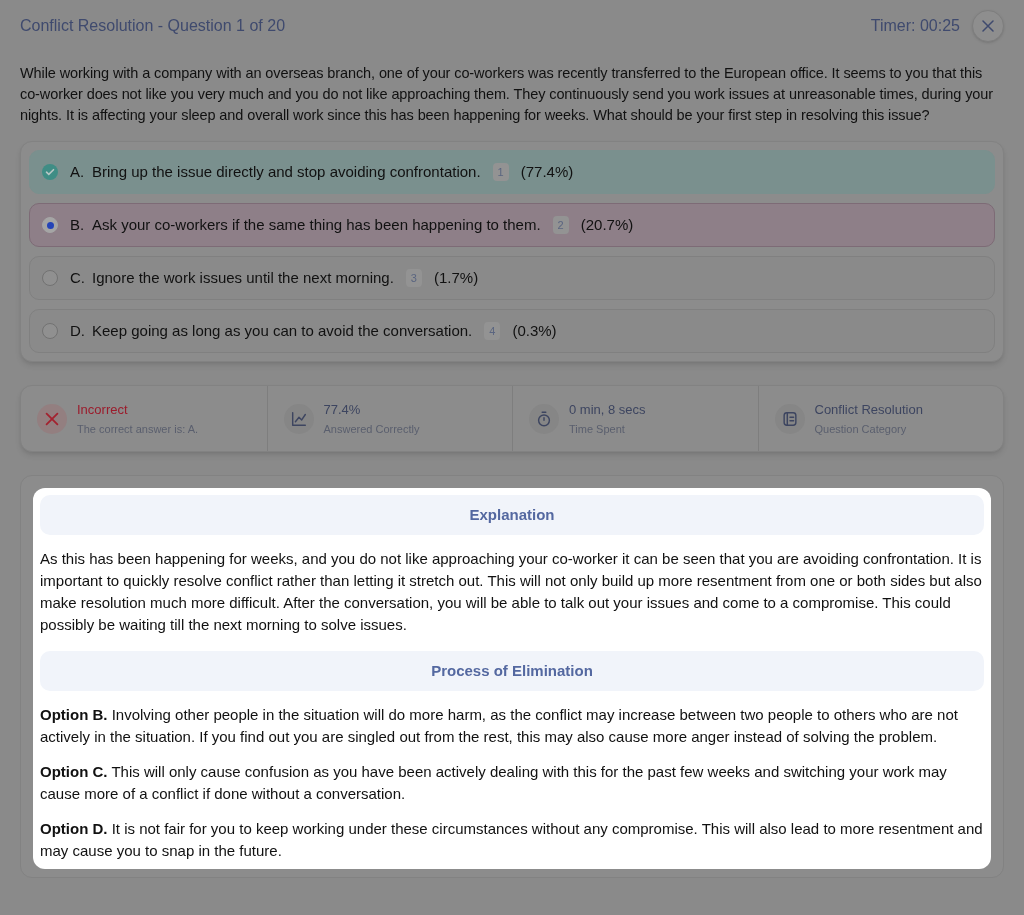 Image resolution: width=1024 pixels, height=915 pixels. What do you see at coordinates (547, 171) in the screenshot?
I see `answer-percentage: (77.4%)` at bounding box center [547, 171].